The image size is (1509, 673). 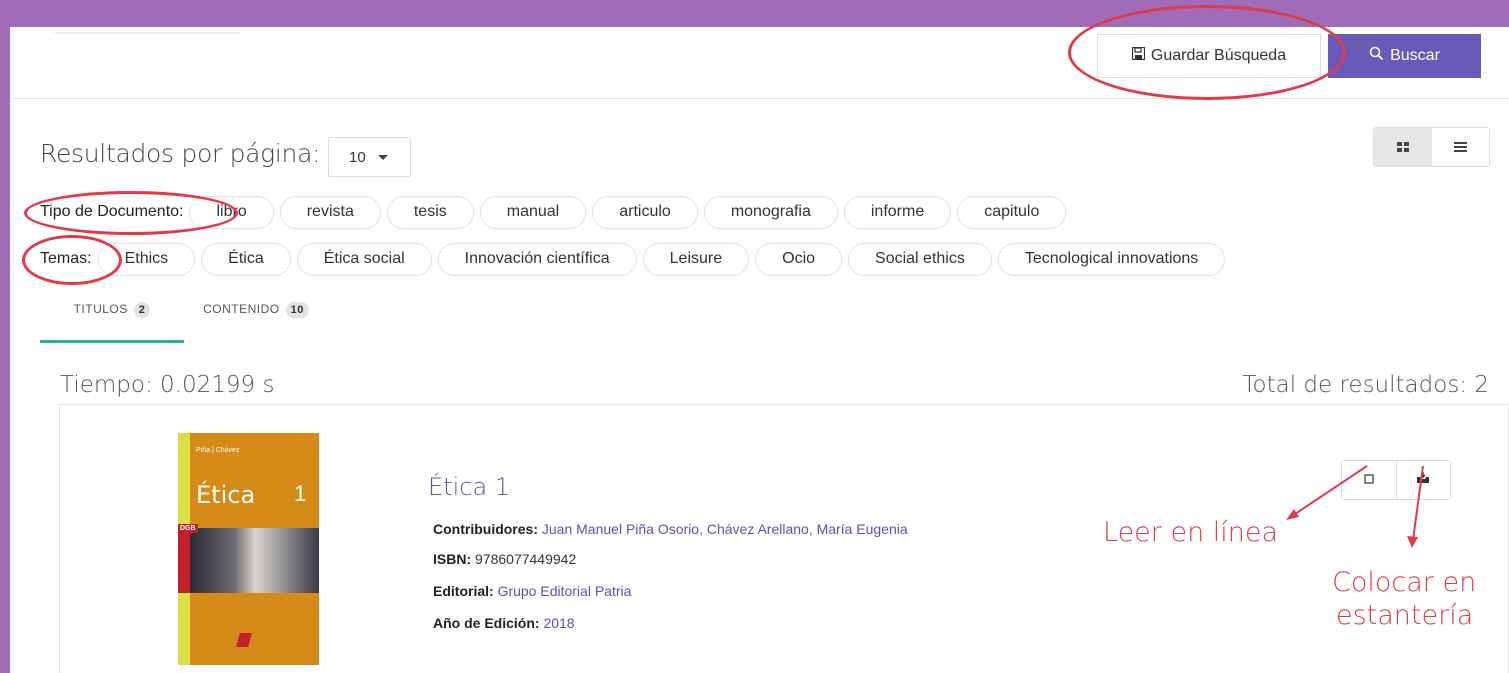 What do you see at coordinates (112, 319) in the screenshot?
I see `tab-titulos: TITULOS 2` at bounding box center [112, 319].